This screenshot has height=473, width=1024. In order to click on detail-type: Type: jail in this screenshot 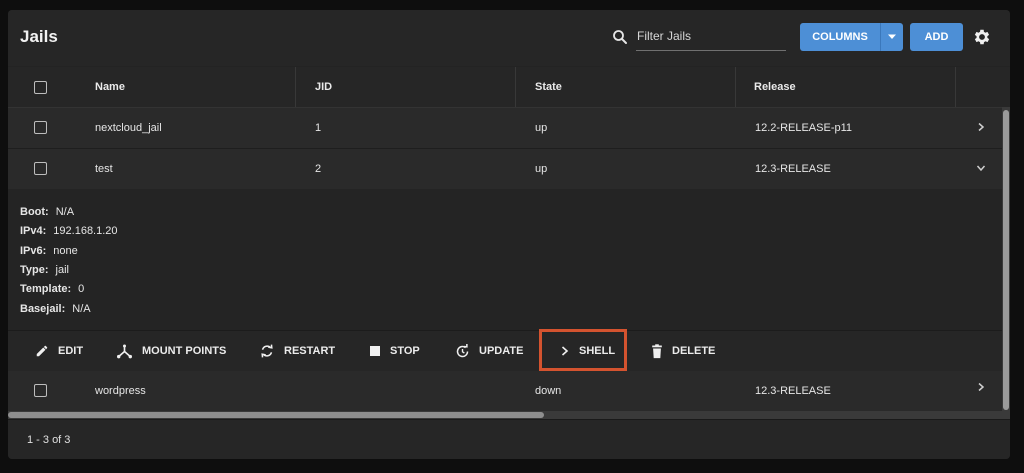, I will do `click(44, 270)`.